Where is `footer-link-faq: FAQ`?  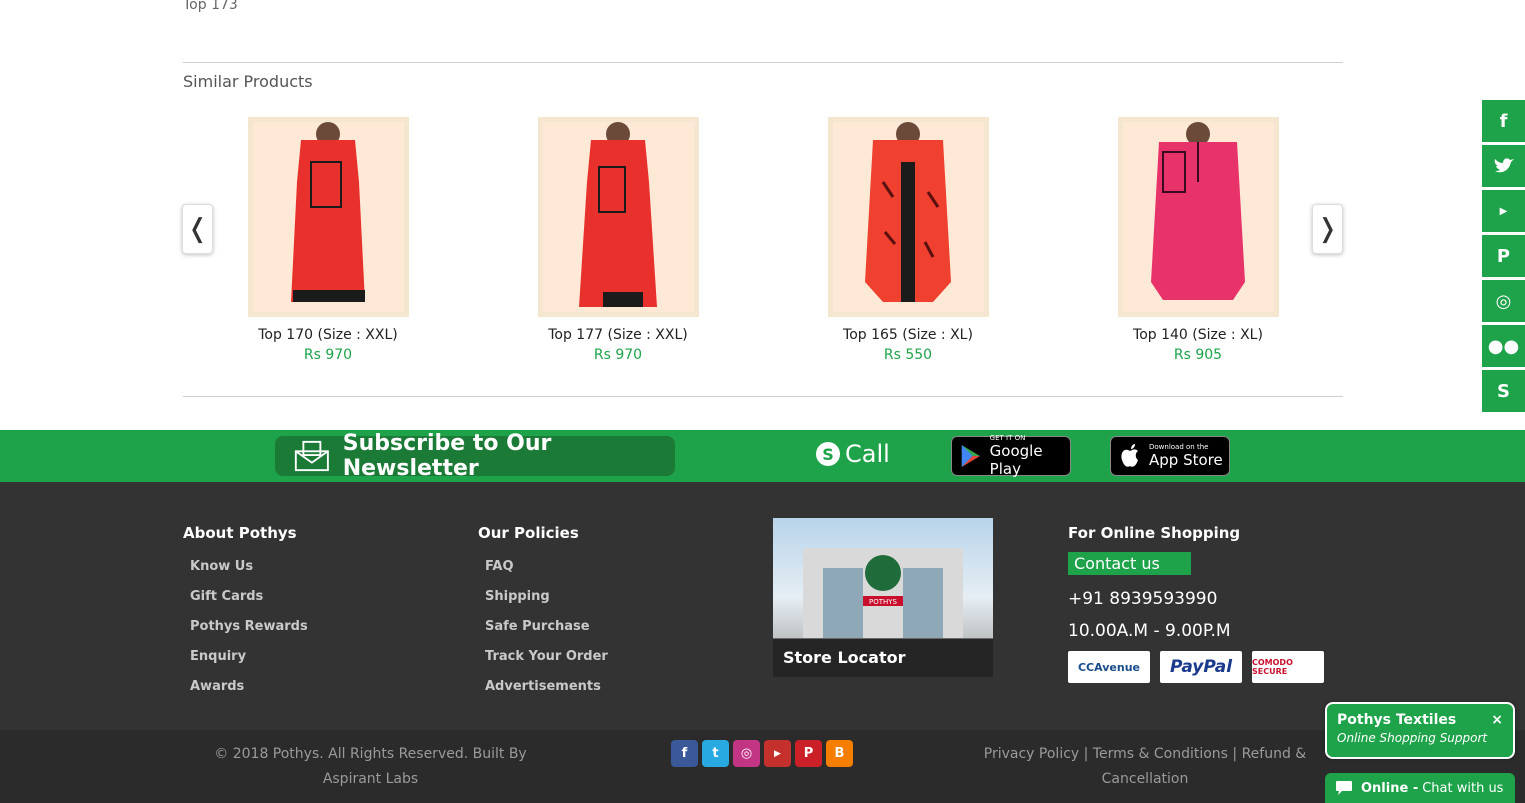 footer-link-faq: FAQ is located at coordinates (546, 567).